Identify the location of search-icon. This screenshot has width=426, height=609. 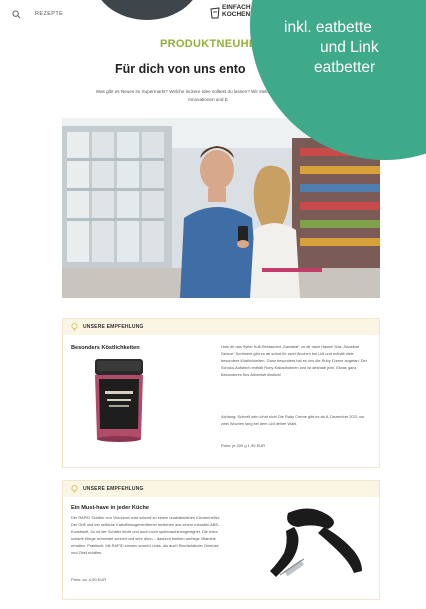
(16, 14).